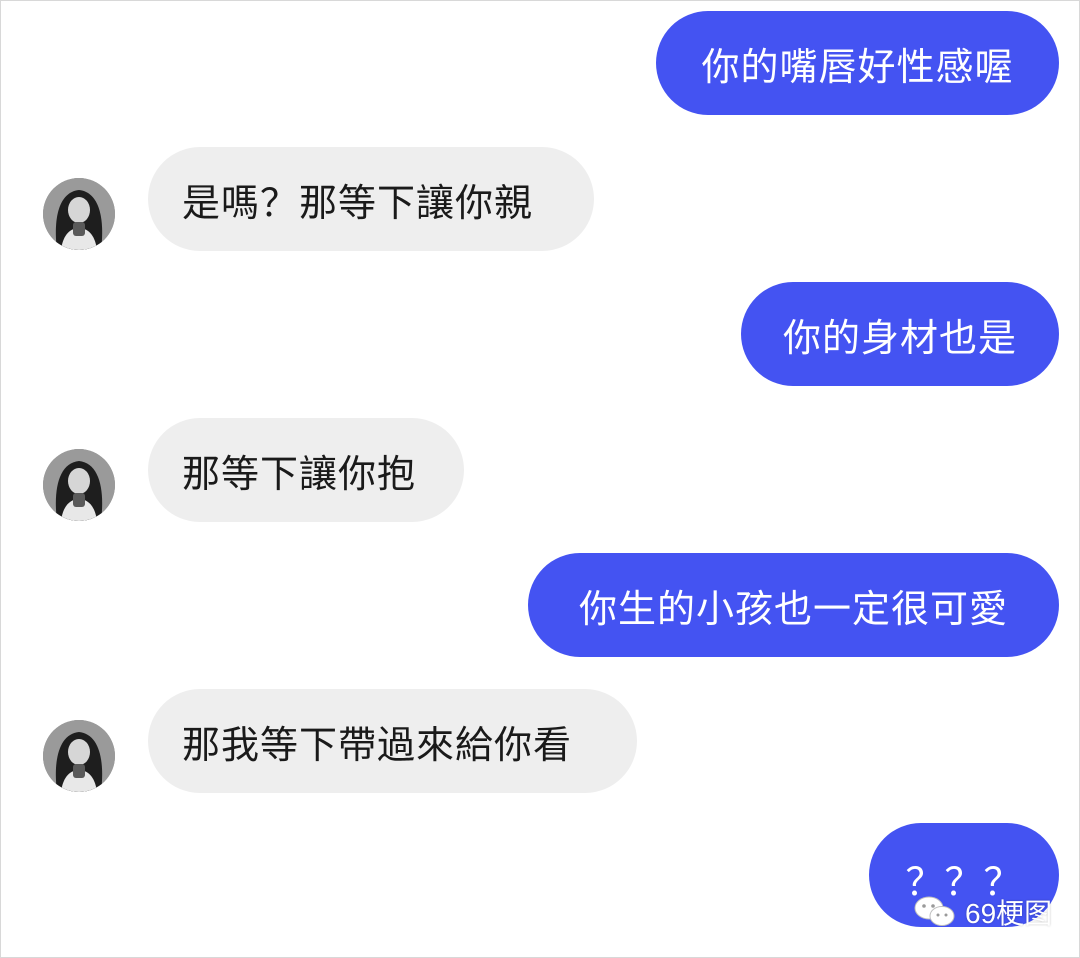 The image size is (1080, 958). What do you see at coordinates (299, 473) in the screenshot?
I see `message-text: 那等下讓你抱` at bounding box center [299, 473].